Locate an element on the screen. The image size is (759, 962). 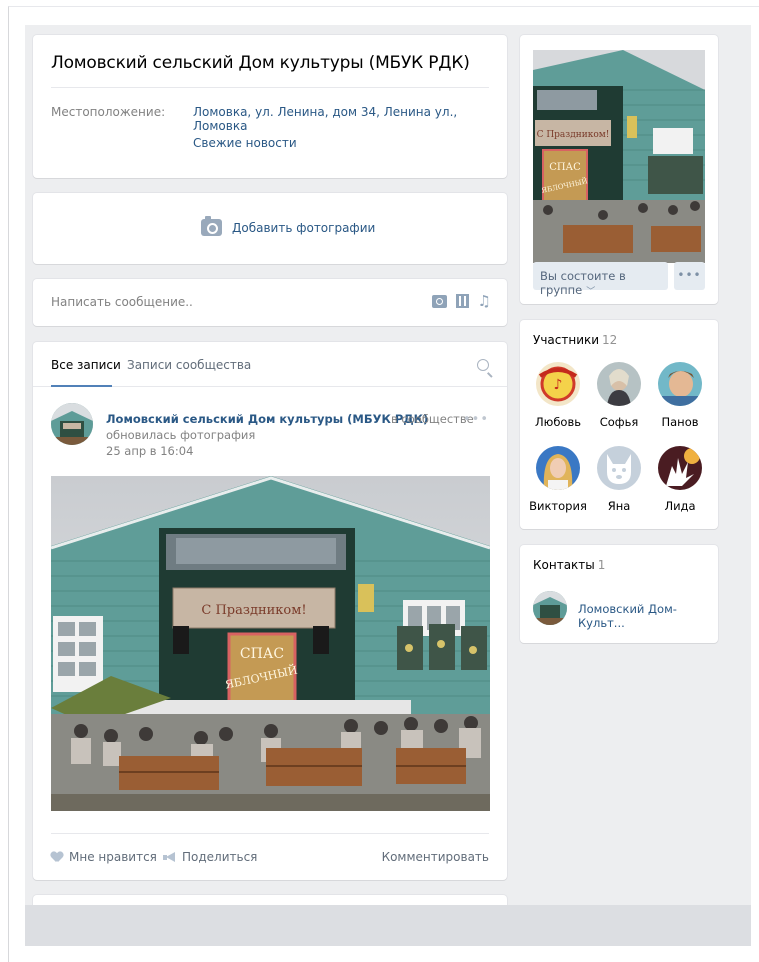
video-icon is located at coordinates (462, 301).